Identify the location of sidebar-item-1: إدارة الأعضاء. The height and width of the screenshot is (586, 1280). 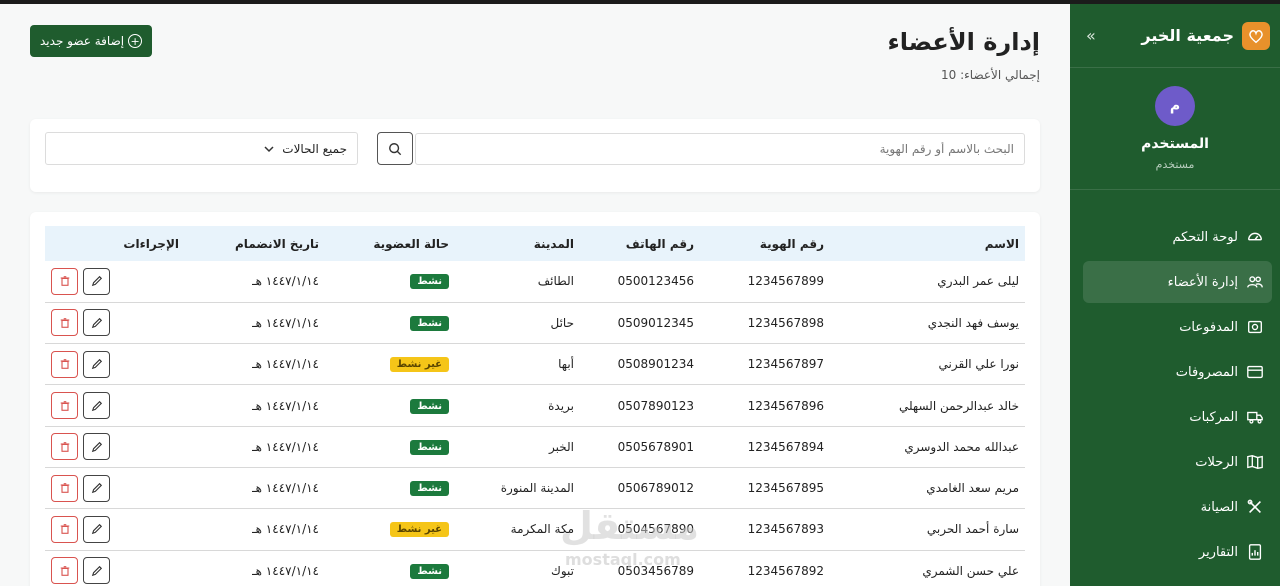
(1177, 282).